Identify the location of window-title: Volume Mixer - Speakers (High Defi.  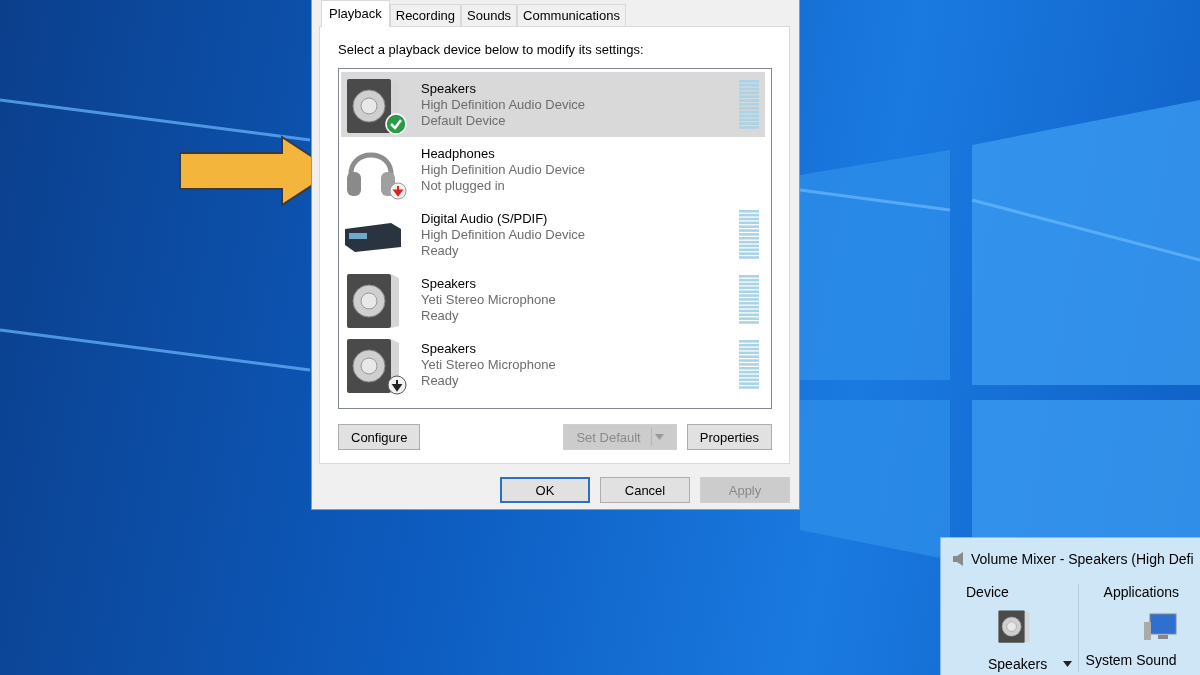
(1082, 559).